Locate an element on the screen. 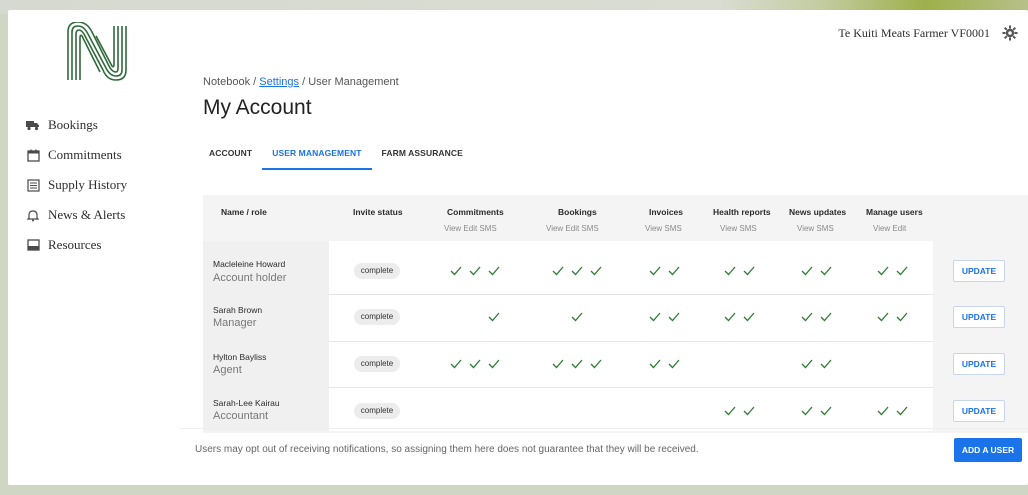 The height and width of the screenshot is (495, 1028). sidebar-item-supply-history: Supply History is located at coordinates (76, 185).